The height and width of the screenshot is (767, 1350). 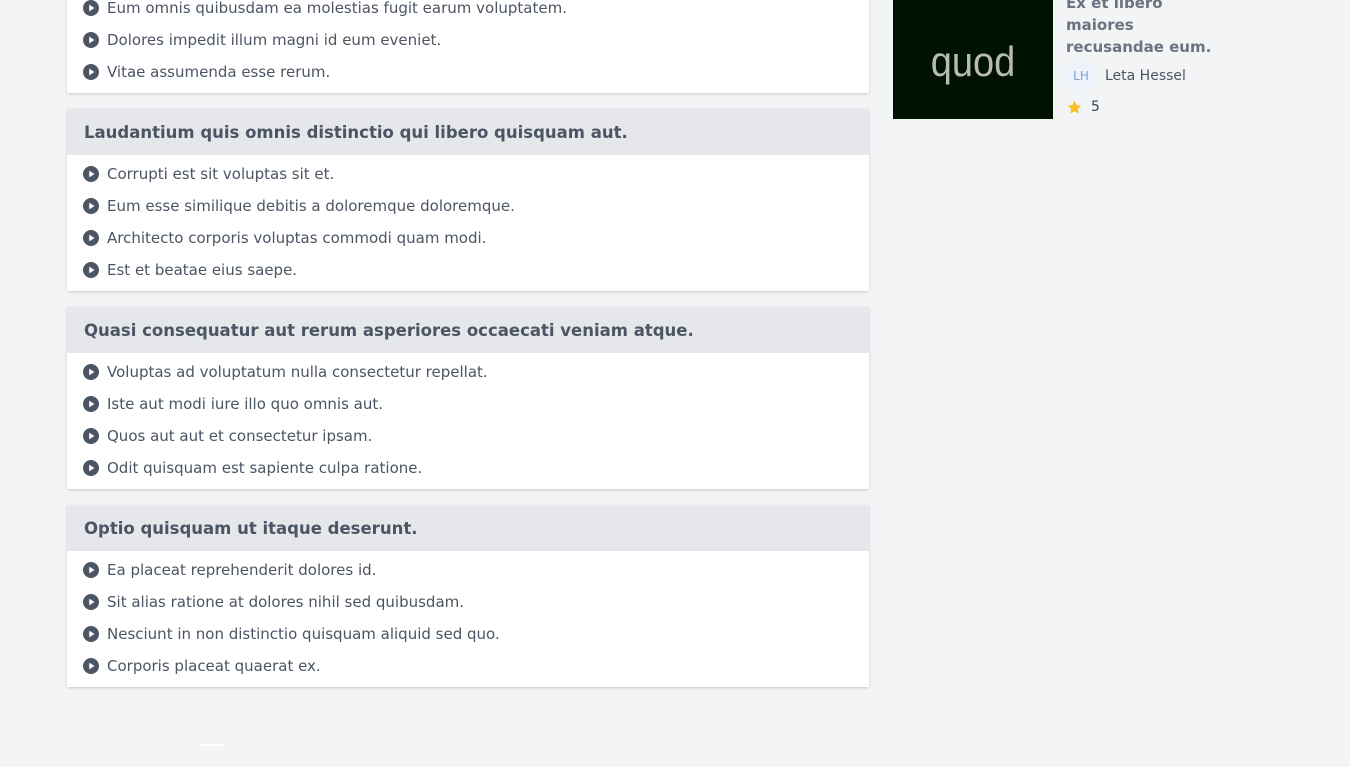 I want to click on course-author: LH Leta Hessel, so click(x=1151, y=76).